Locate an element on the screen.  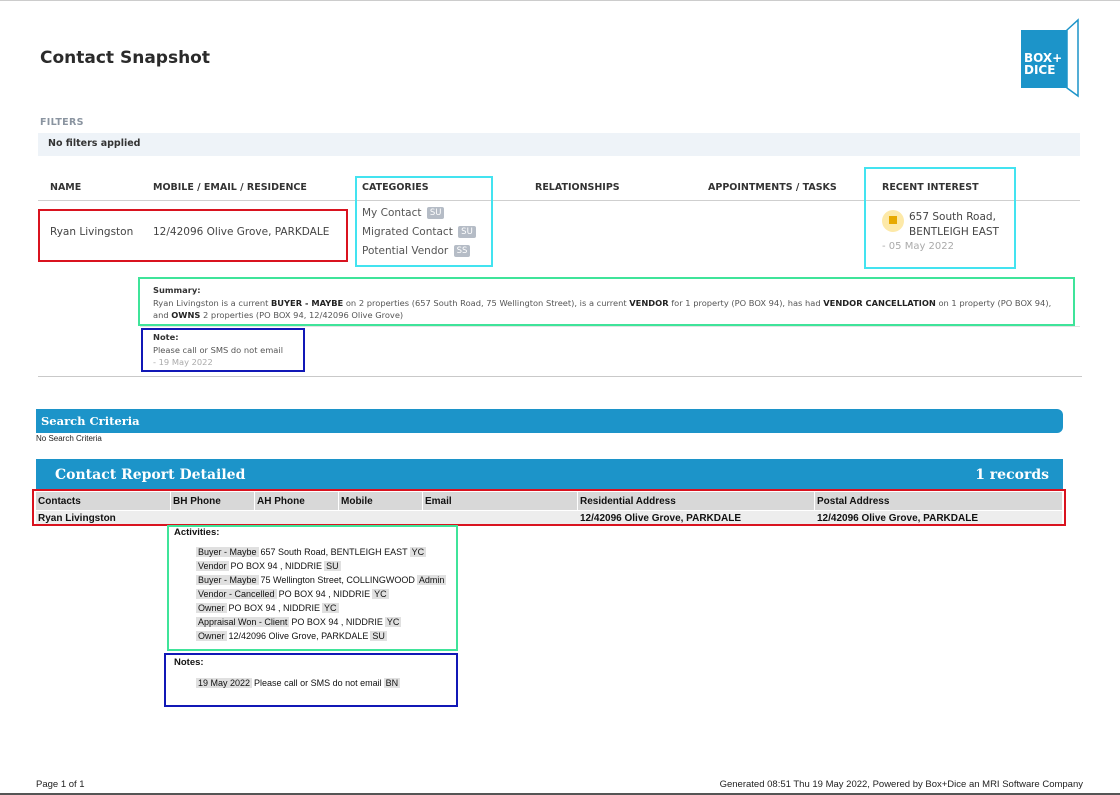
page-title: Contact Snapshot is located at coordinates (125, 58).